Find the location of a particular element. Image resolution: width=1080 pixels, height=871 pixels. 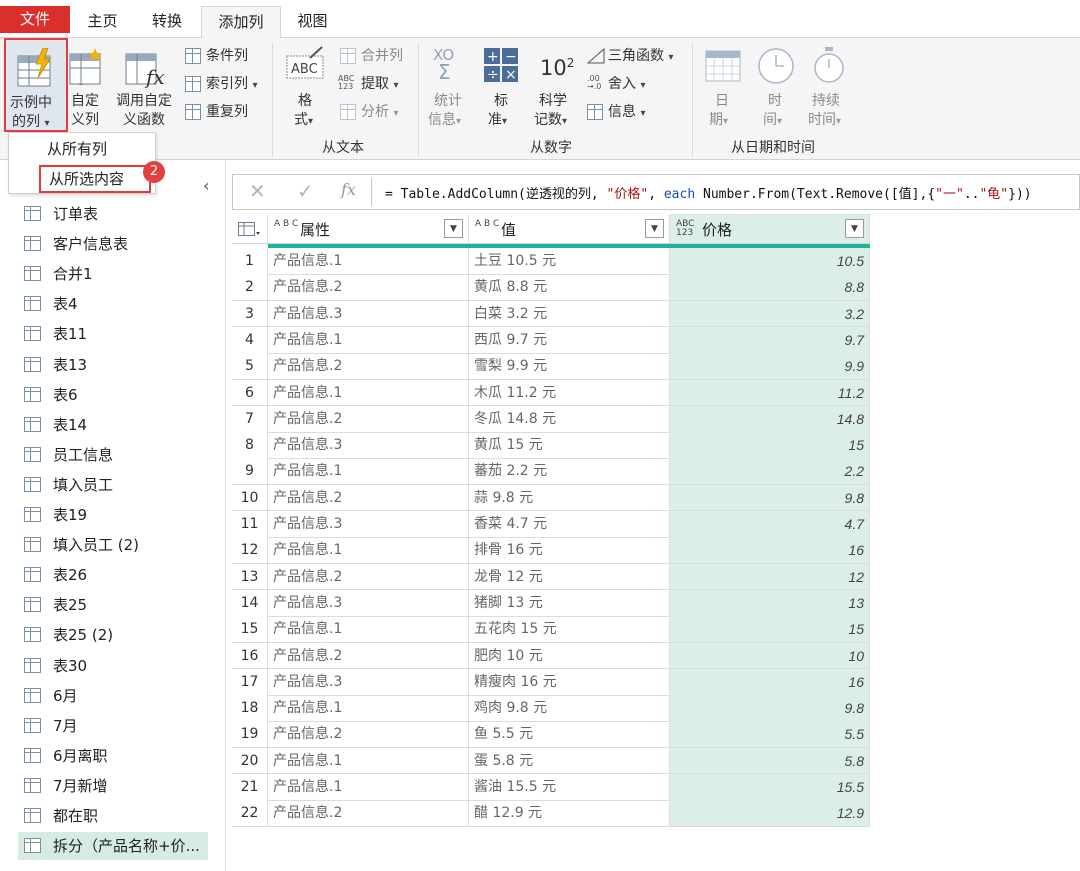

value-cell: 肥肉 10 元 is located at coordinates (569, 656).